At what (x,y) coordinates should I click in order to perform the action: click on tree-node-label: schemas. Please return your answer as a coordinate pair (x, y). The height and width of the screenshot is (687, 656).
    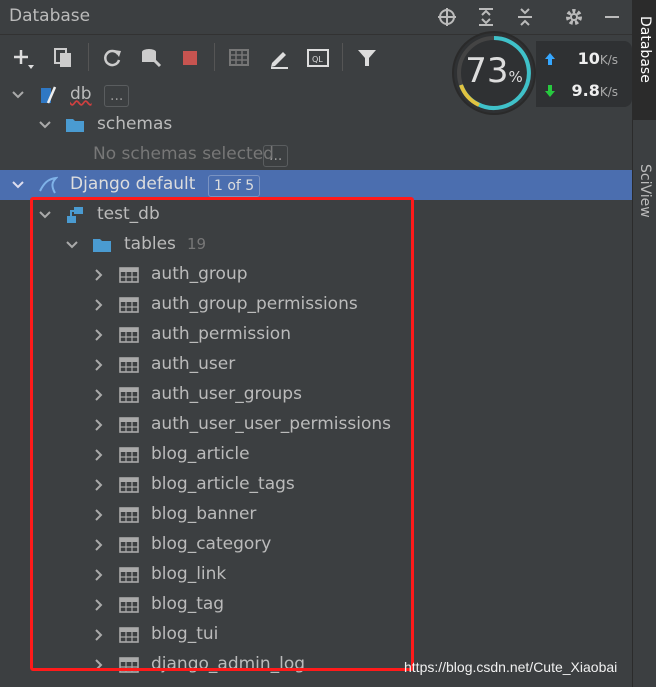
    Looking at the image, I should click on (135, 124).